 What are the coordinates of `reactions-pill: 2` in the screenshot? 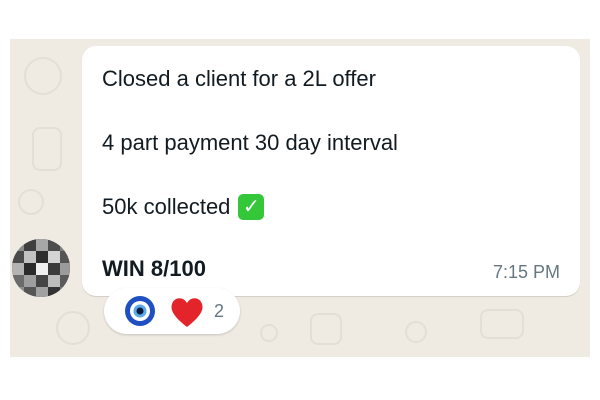 It's located at (172, 311).